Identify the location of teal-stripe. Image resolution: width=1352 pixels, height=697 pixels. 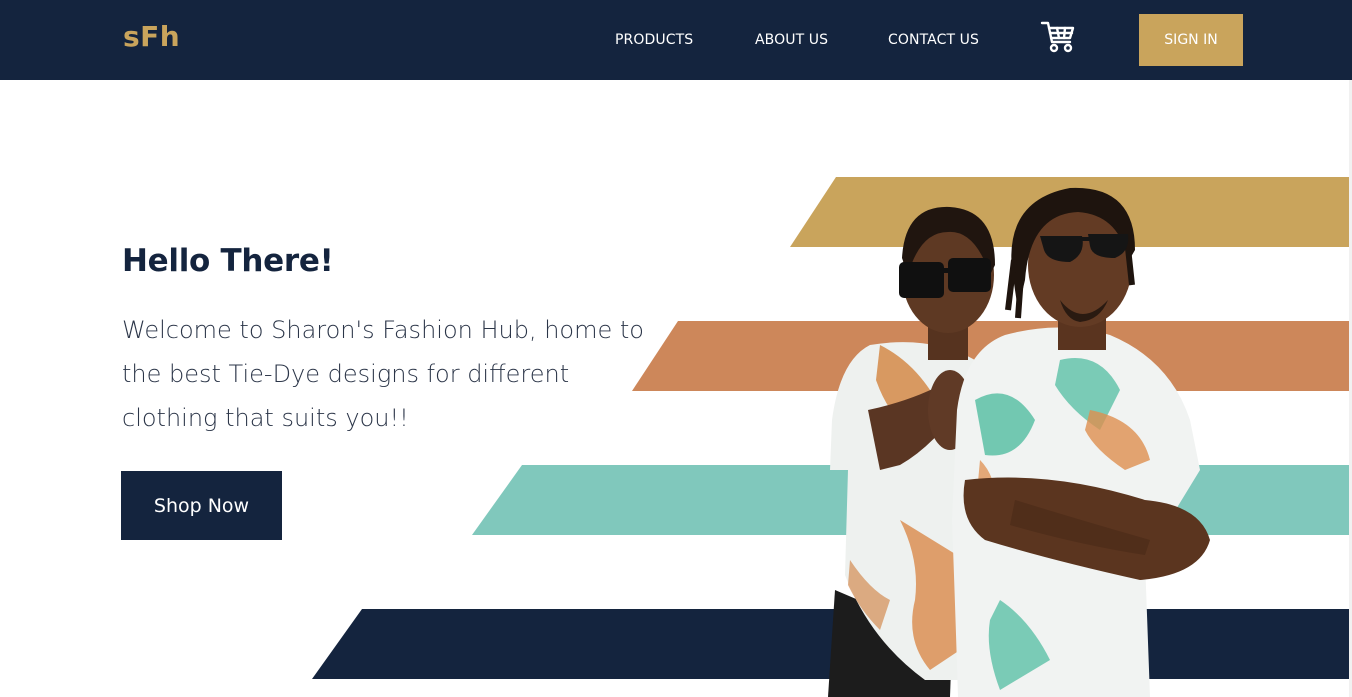
(911, 500).